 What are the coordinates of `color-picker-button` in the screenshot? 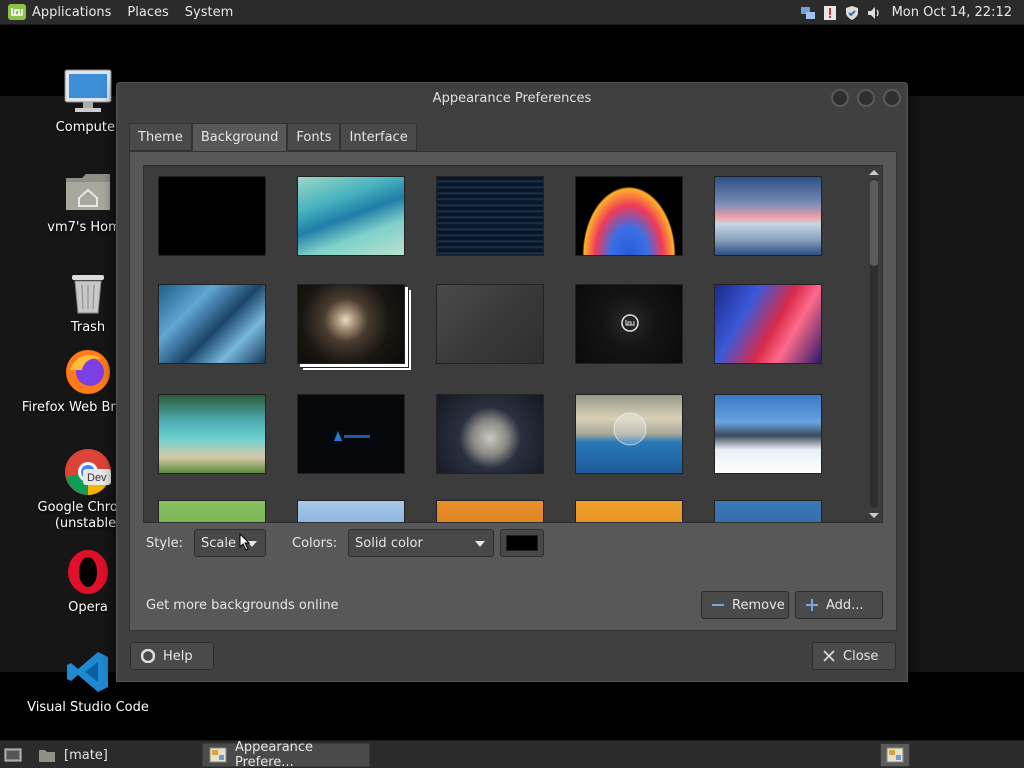 It's located at (522, 543).